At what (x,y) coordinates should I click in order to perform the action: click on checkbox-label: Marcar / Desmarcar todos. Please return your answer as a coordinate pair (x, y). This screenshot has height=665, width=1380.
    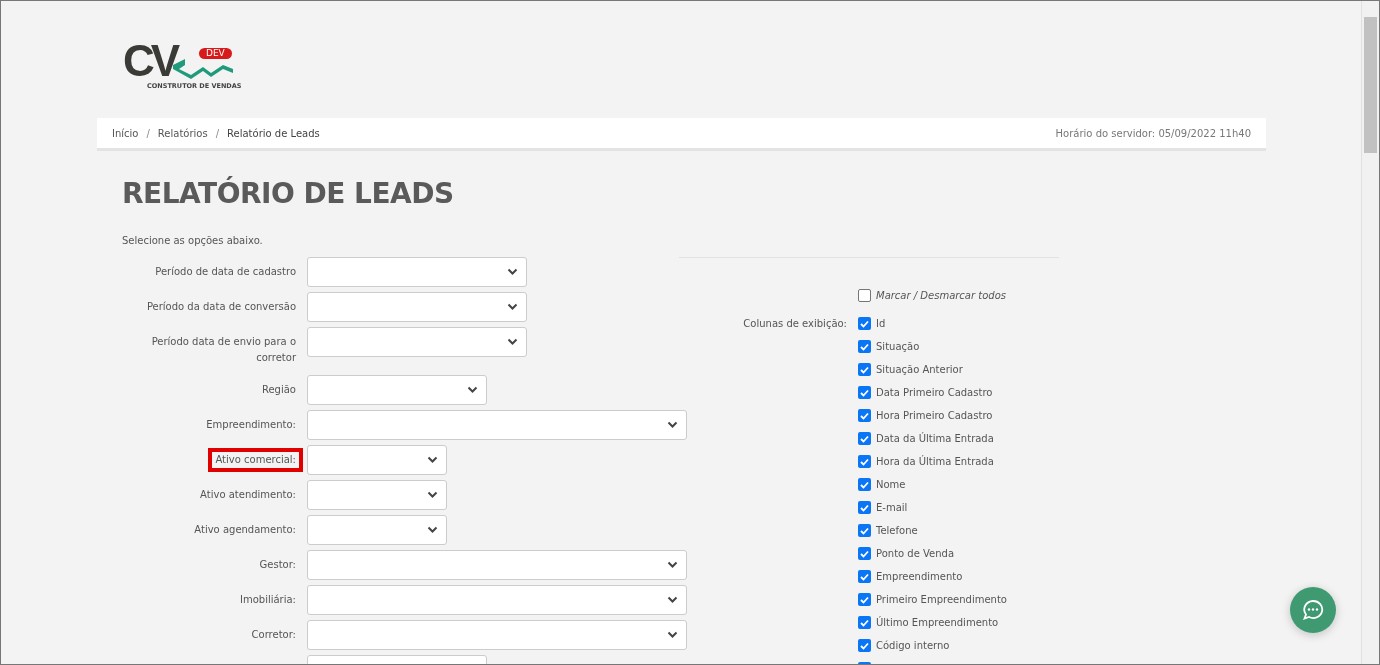
    Looking at the image, I should click on (941, 295).